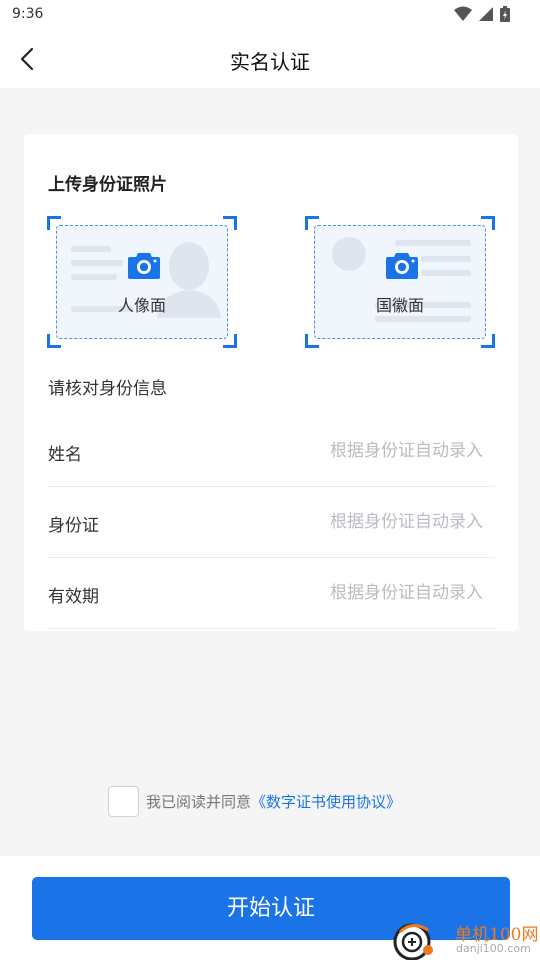  I want to click on id-front-label: 人像面, so click(141, 305).